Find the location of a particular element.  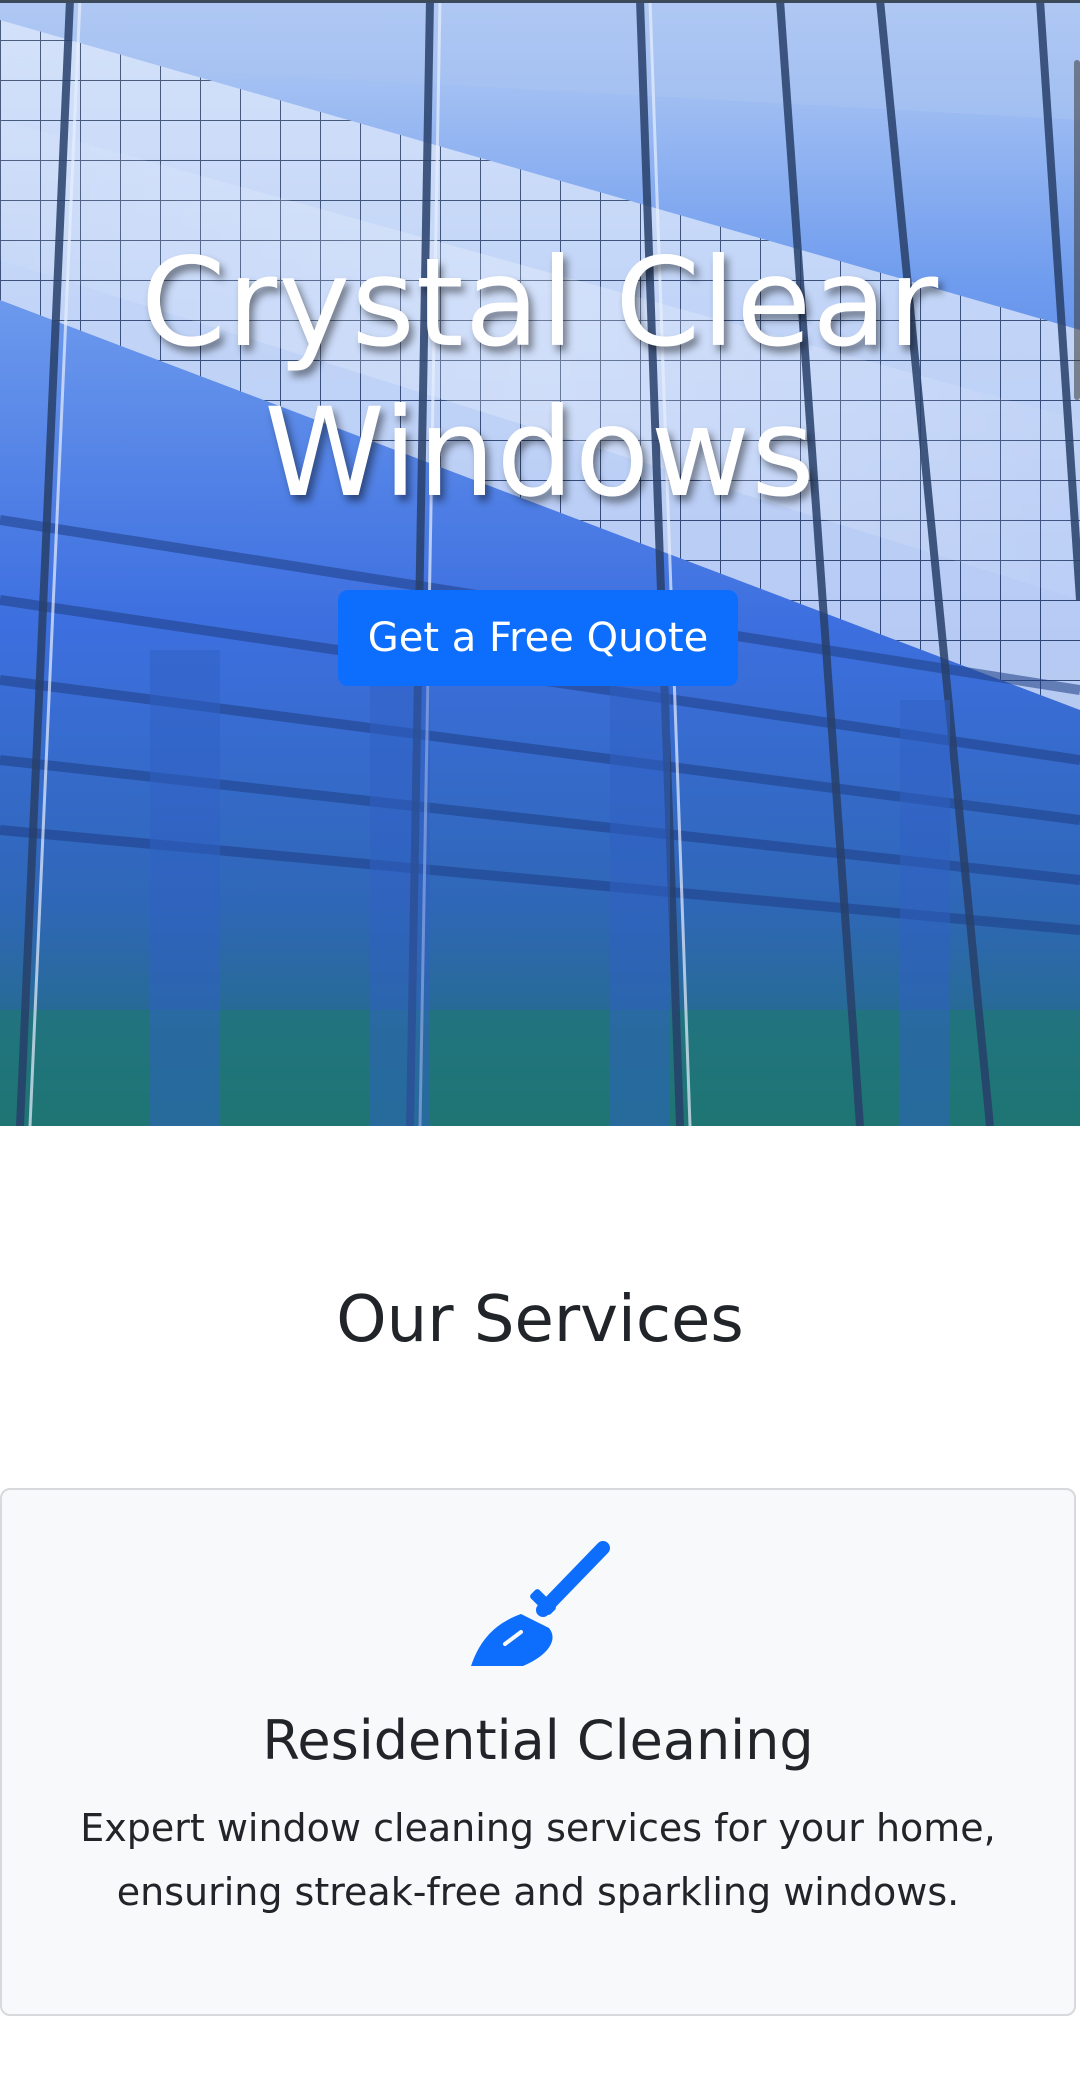

get-quote-button: Get a Free Quote is located at coordinates (538, 638).